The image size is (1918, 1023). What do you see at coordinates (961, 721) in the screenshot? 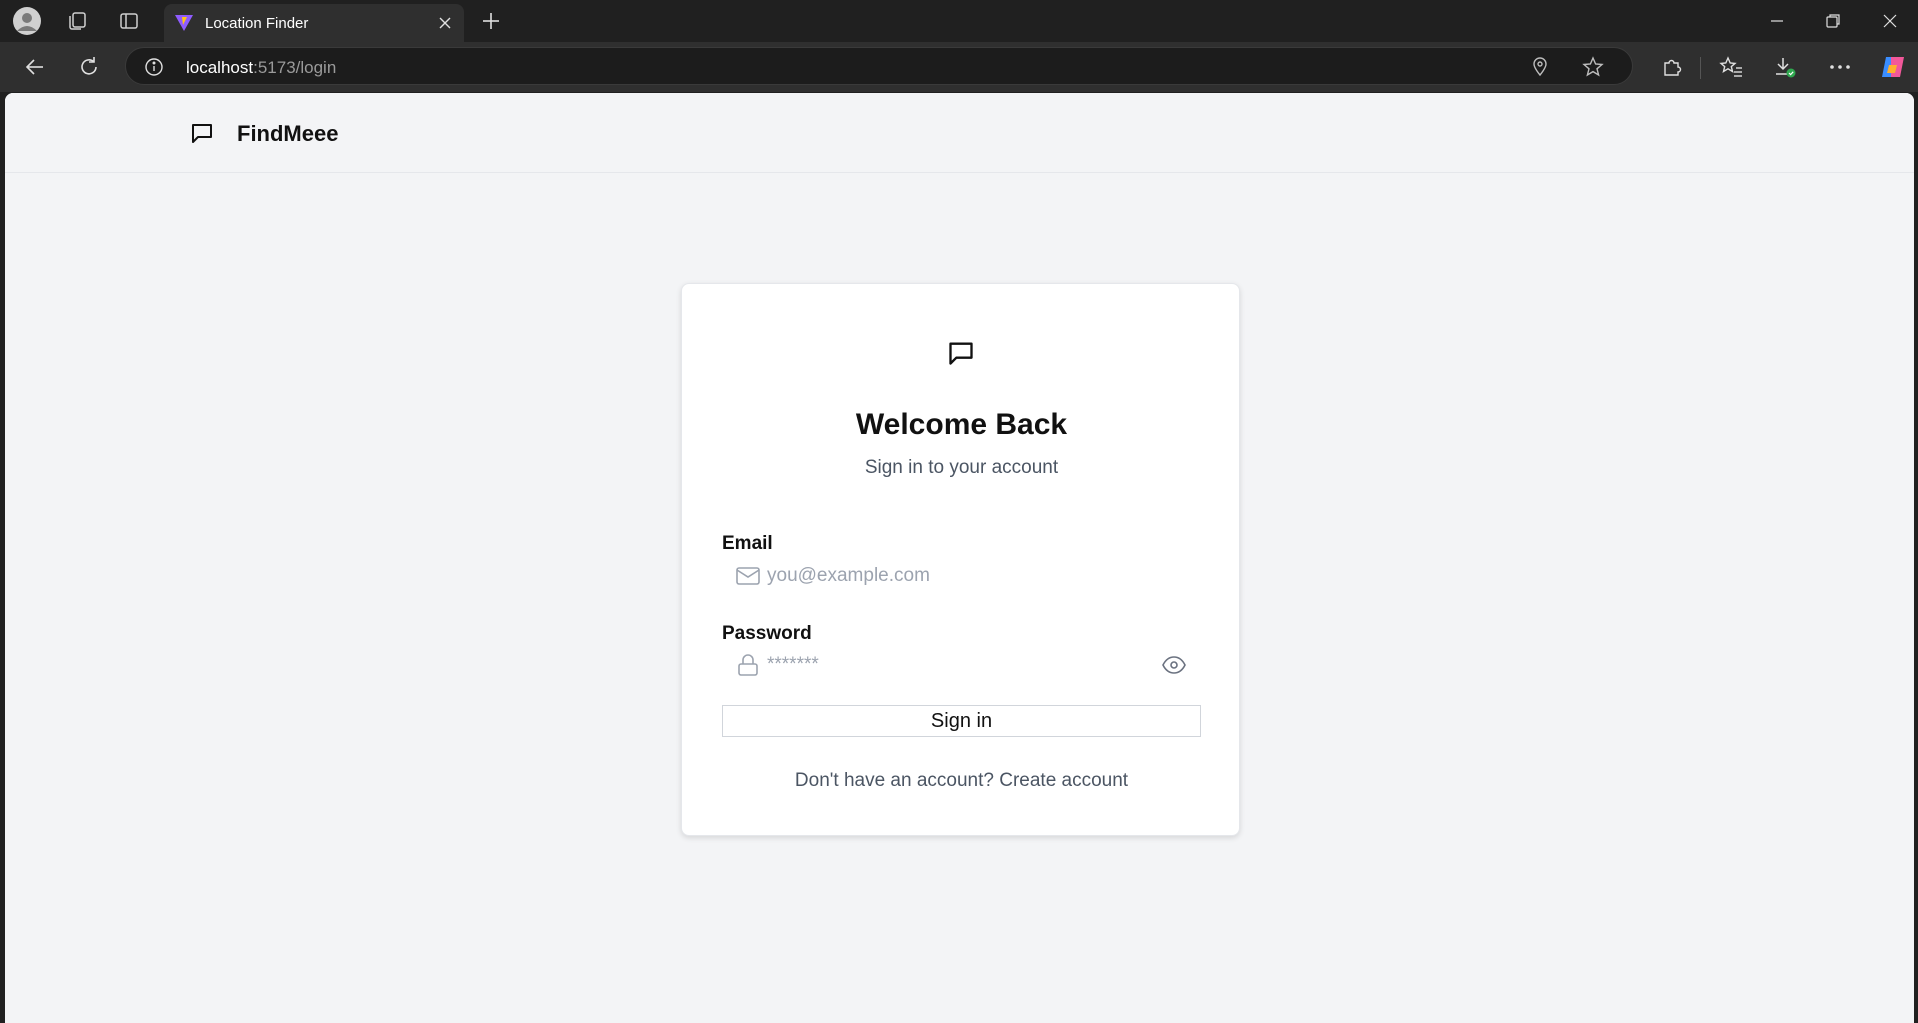
I see `sign-in-button: Sign in` at bounding box center [961, 721].